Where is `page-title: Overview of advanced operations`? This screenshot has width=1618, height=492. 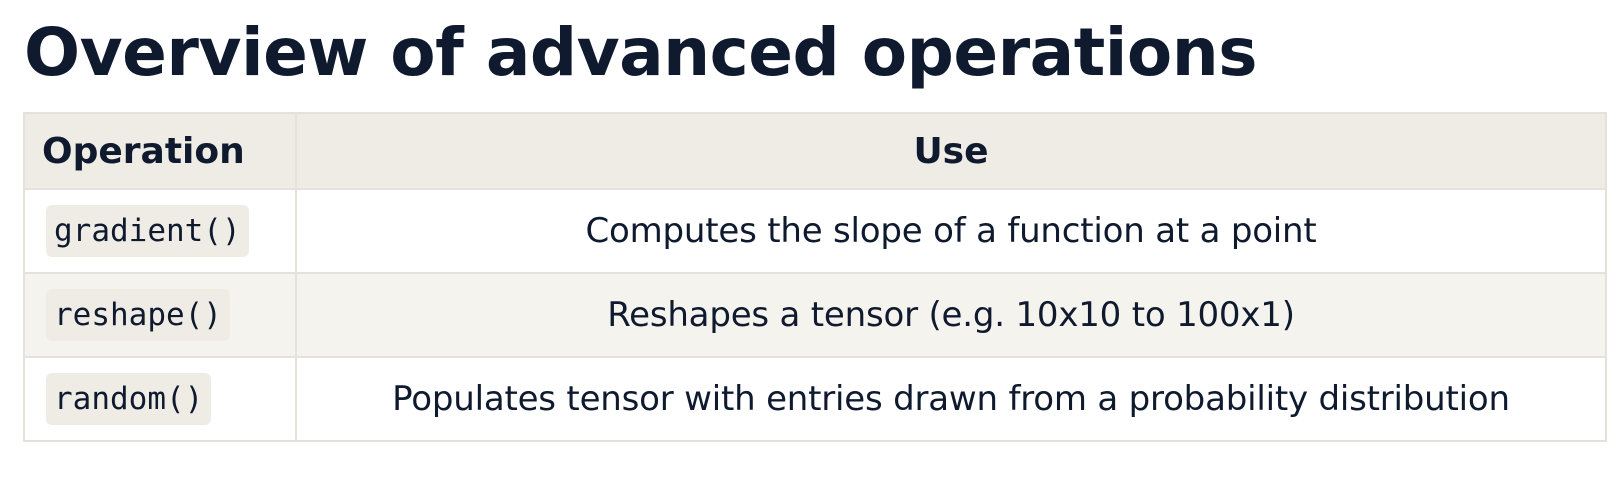 page-title: Overview of advanced operations is located at coordinates (641, 52).